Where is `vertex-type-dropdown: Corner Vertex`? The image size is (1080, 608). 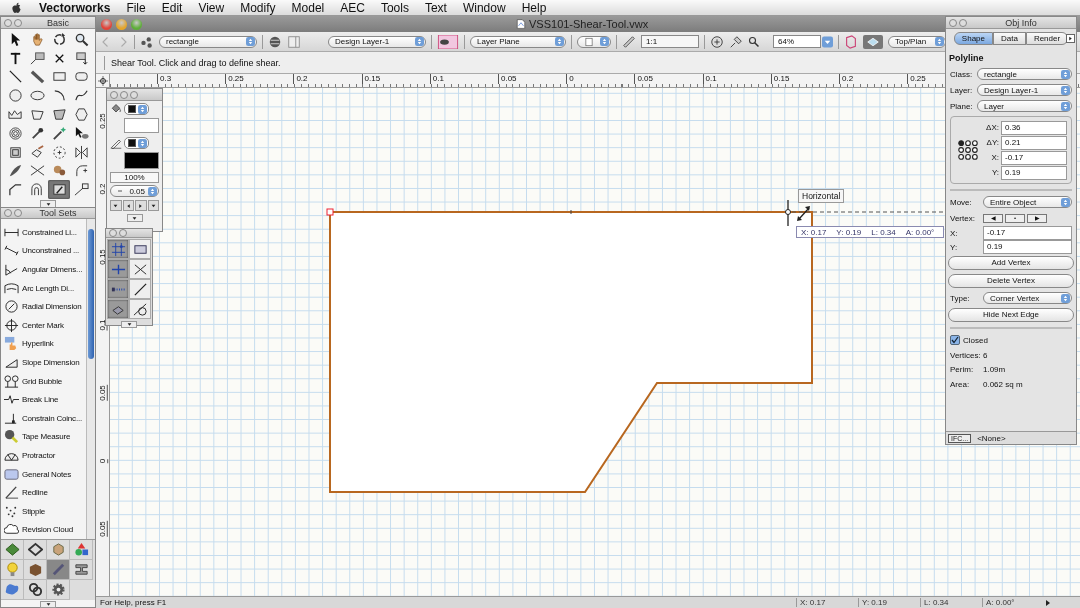 vertex-type-dropdown: Corner Vertex is located at coordinates (1027, 298).